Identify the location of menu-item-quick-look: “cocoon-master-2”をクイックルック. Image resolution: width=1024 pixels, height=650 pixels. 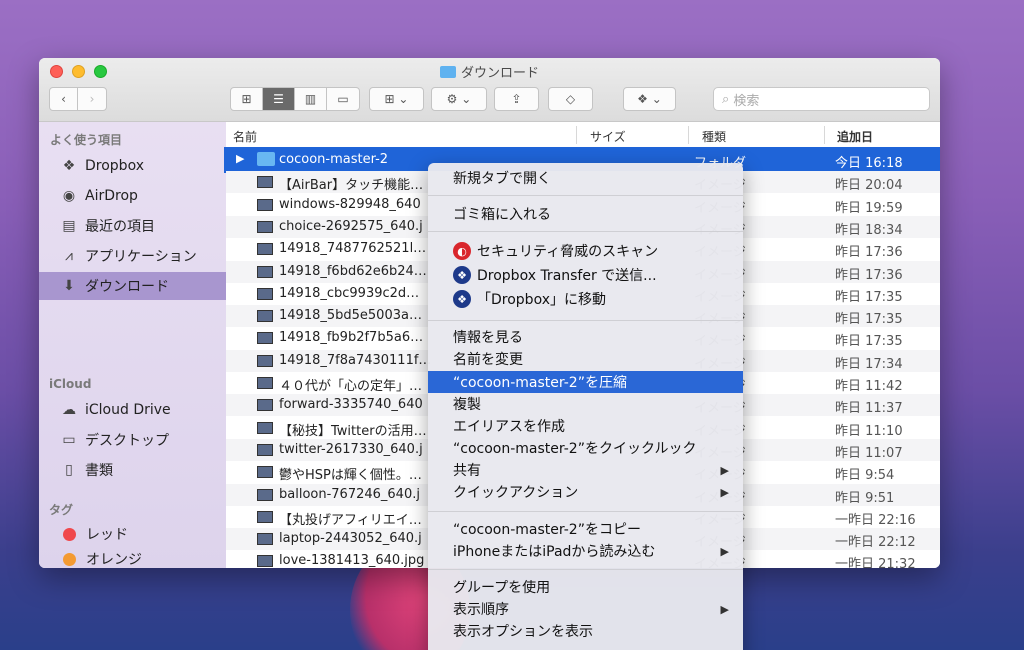
(585, 448).